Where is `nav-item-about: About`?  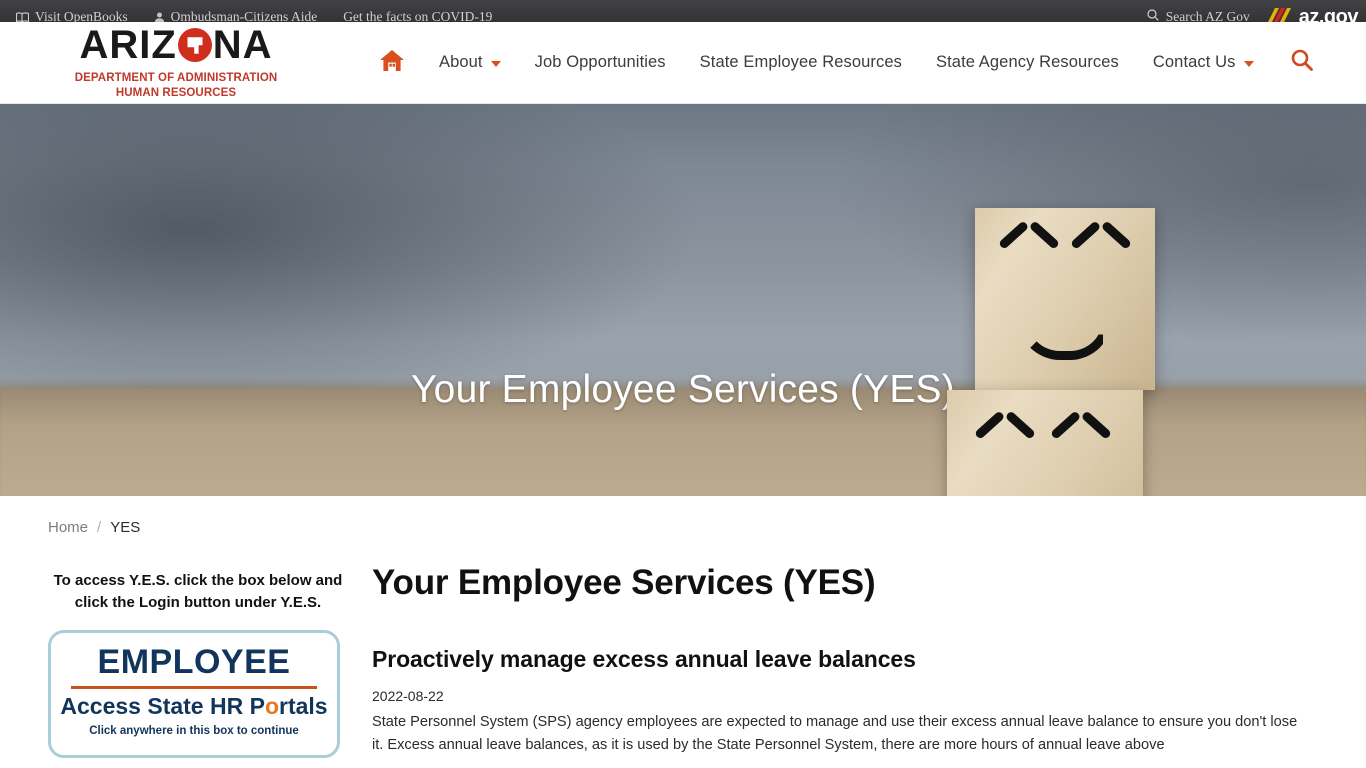
nav-item-about: About is located at coordinates (470, 62).